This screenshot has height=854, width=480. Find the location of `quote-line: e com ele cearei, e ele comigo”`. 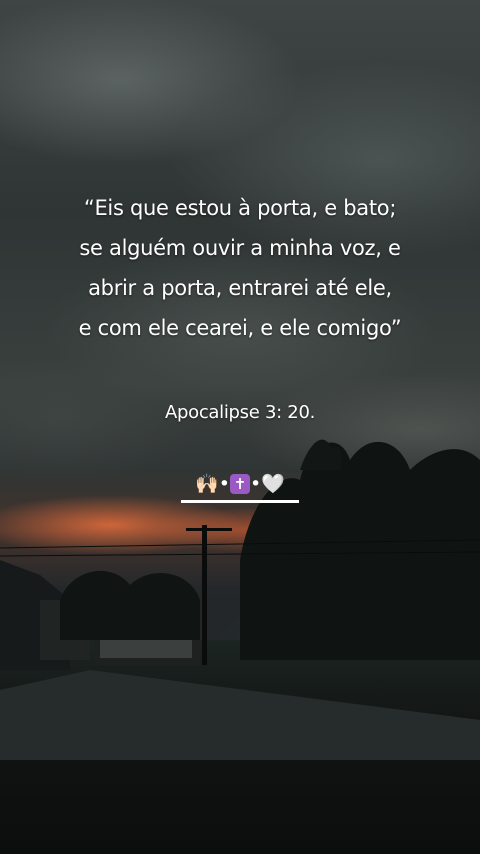

quote-line: e com ele cearei, e ele comigo” is located at coordinates (240, 328).